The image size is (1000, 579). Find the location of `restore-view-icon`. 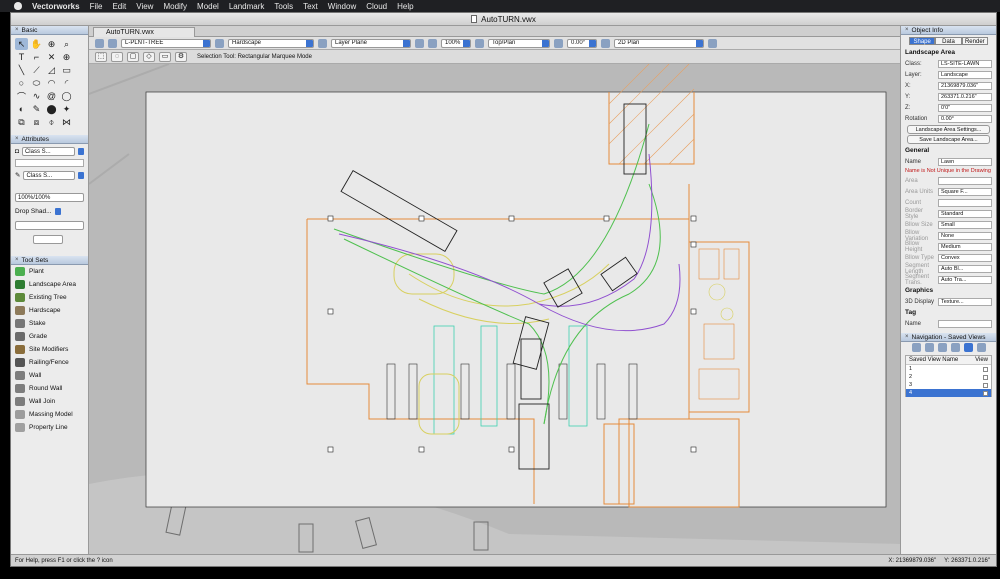

restore-view-icon is located at coordinates (968, 347).